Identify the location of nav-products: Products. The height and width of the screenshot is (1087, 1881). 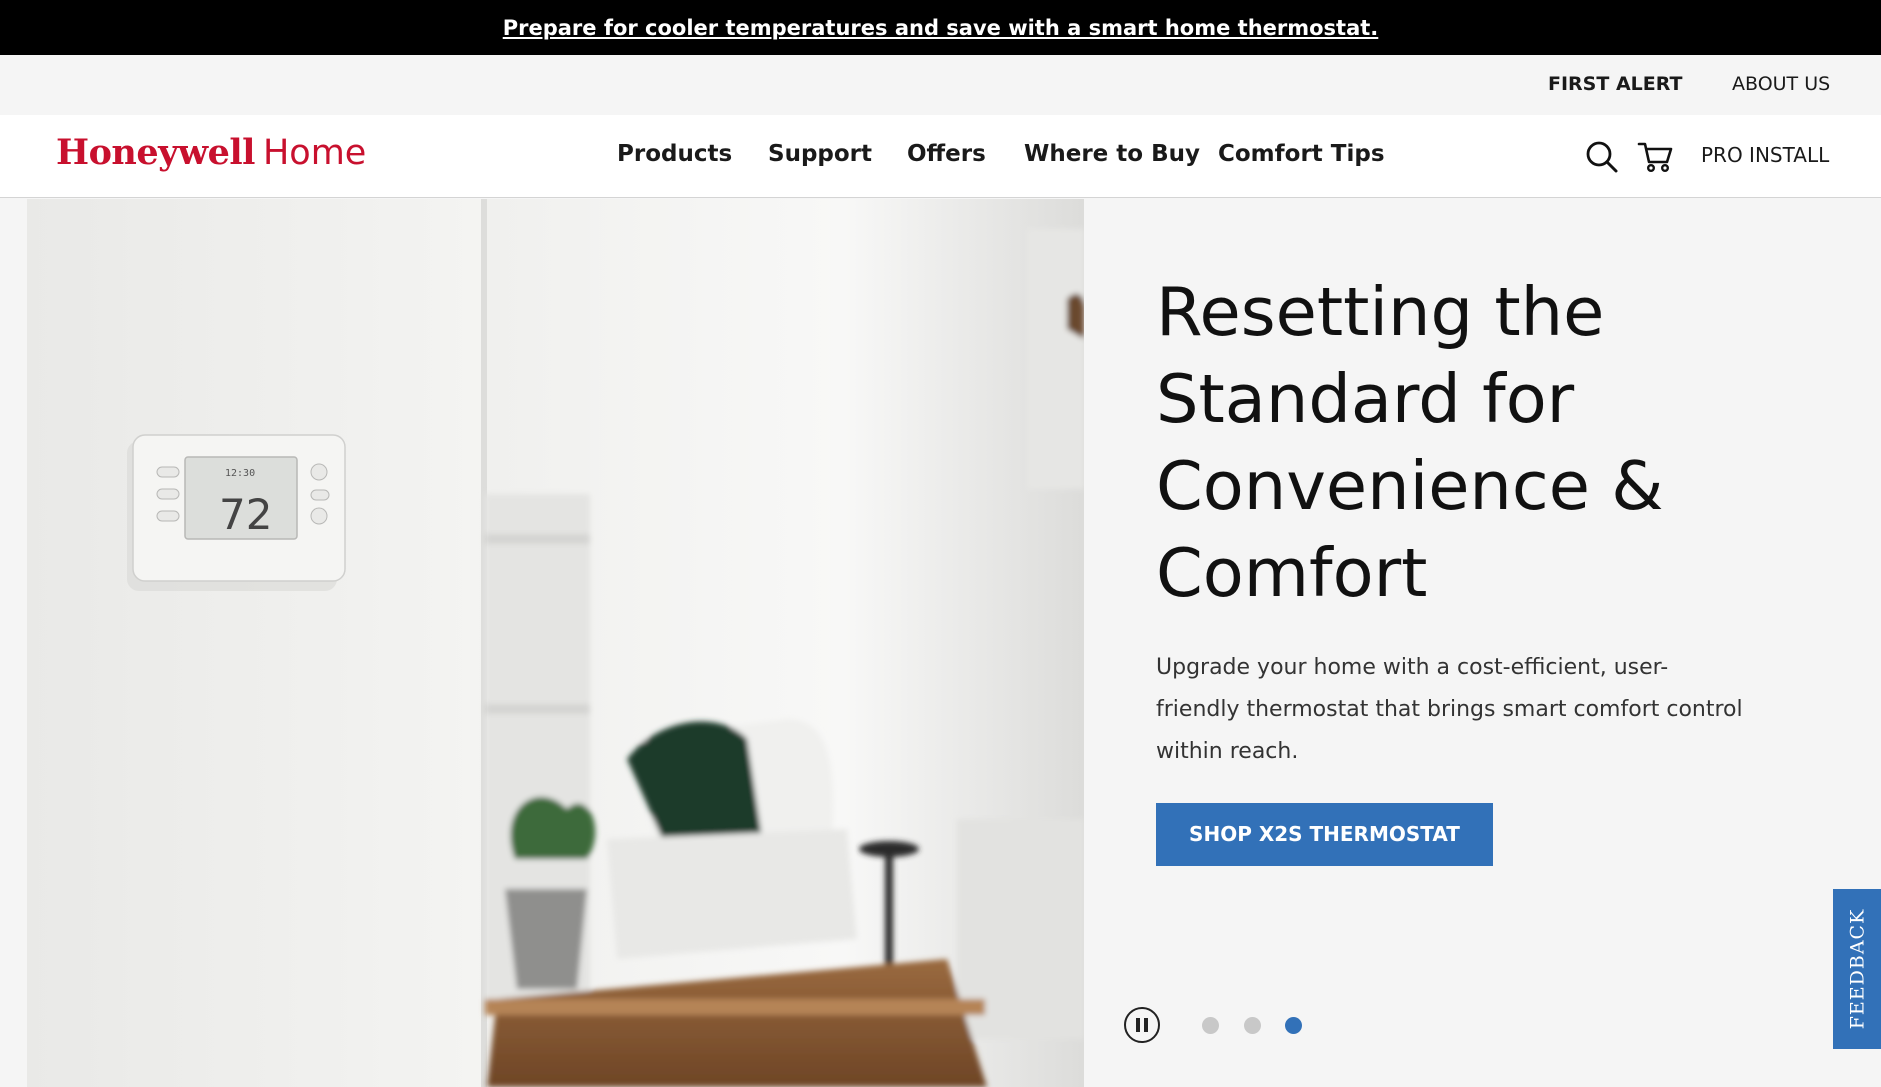
(674, 154).